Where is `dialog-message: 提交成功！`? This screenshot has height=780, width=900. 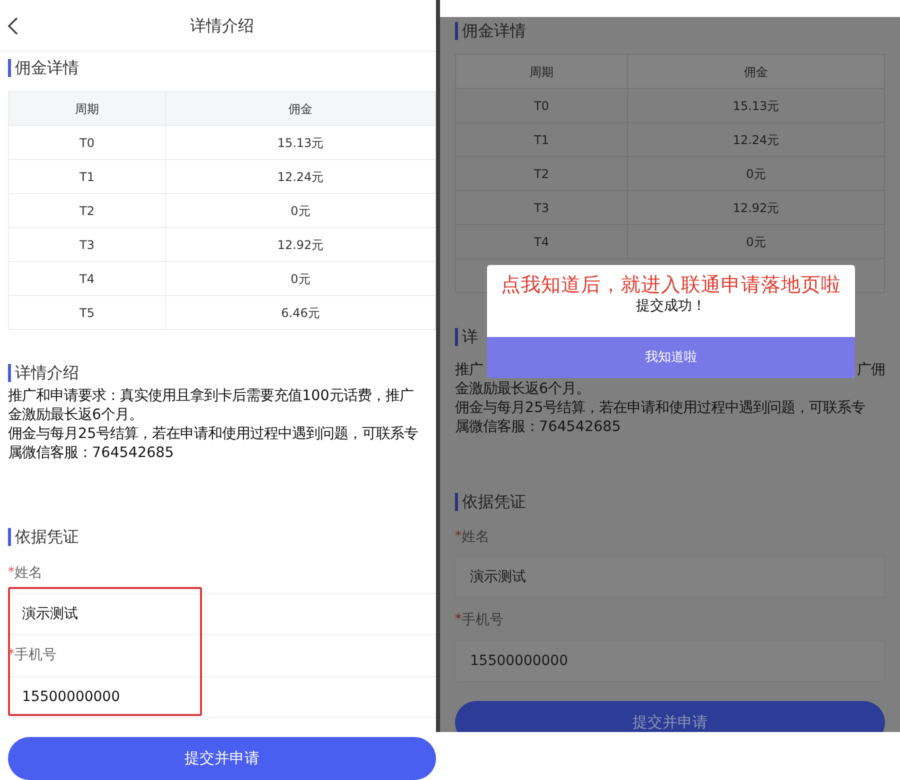 dialog-message: 提交成功！ is located at coordinates (671, 306).